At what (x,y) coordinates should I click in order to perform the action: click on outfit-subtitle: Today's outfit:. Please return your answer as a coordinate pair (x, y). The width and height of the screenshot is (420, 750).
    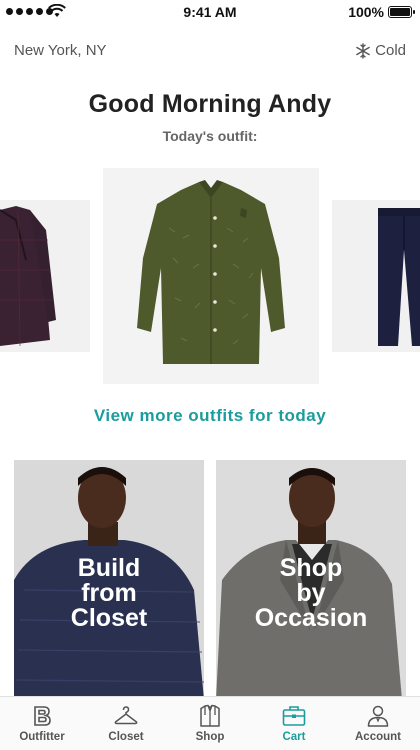
    Looking at the image, I should click on (210, 136).